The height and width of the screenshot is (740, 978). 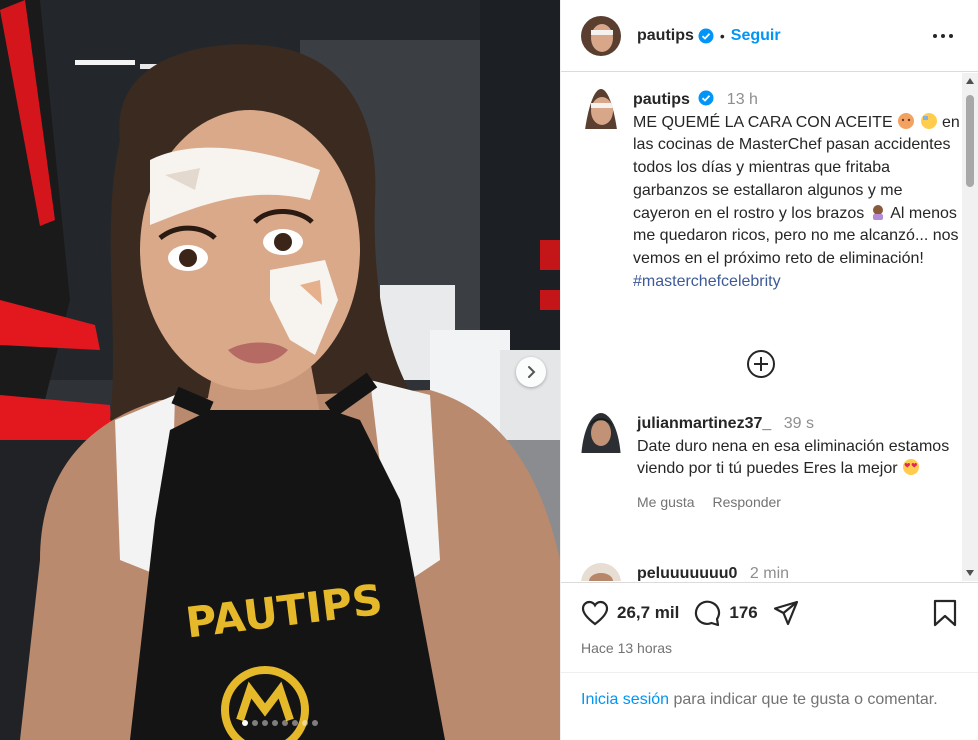 I want to click on caption-hashtag: #masterchefcelebrity, so click(x=707, y=281).